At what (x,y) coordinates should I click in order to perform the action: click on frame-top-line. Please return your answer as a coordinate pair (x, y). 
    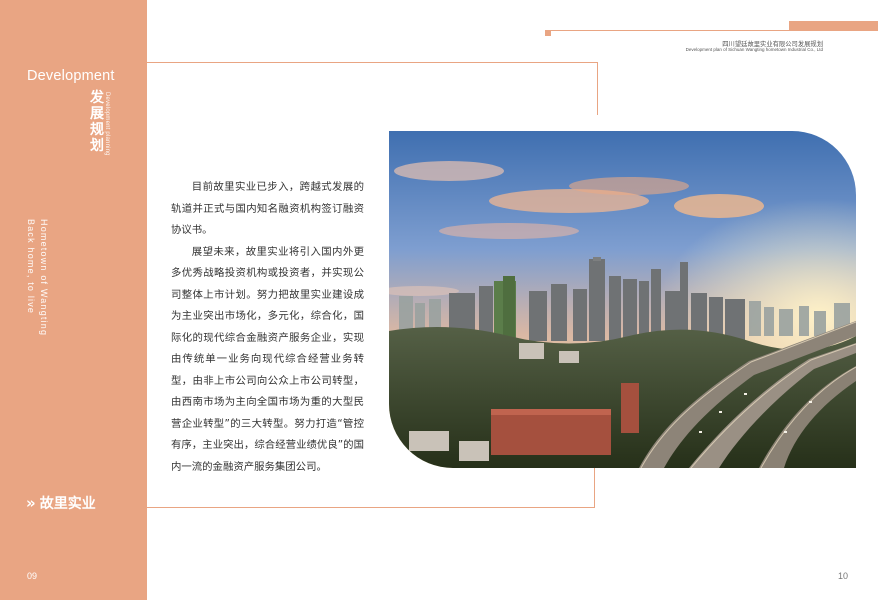
    Looking at the image, I should click on (372, 62).